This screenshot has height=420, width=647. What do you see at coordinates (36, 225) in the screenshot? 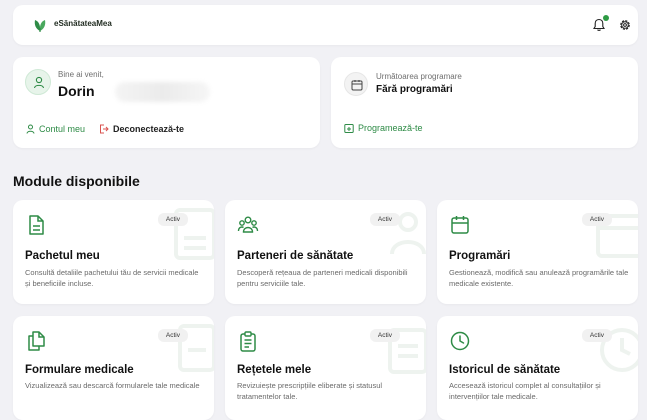
I see `document-icon` at bounding box center [36, 225].